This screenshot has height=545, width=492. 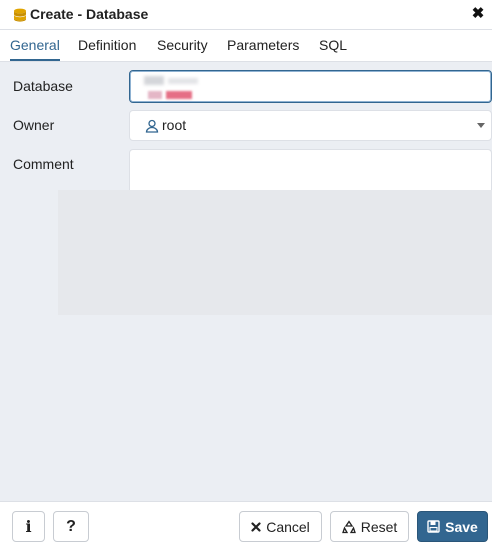 What do you see at coordinates (20, 15) in the screenshot?
I see `database-icon` at bounding box center [20, 15].